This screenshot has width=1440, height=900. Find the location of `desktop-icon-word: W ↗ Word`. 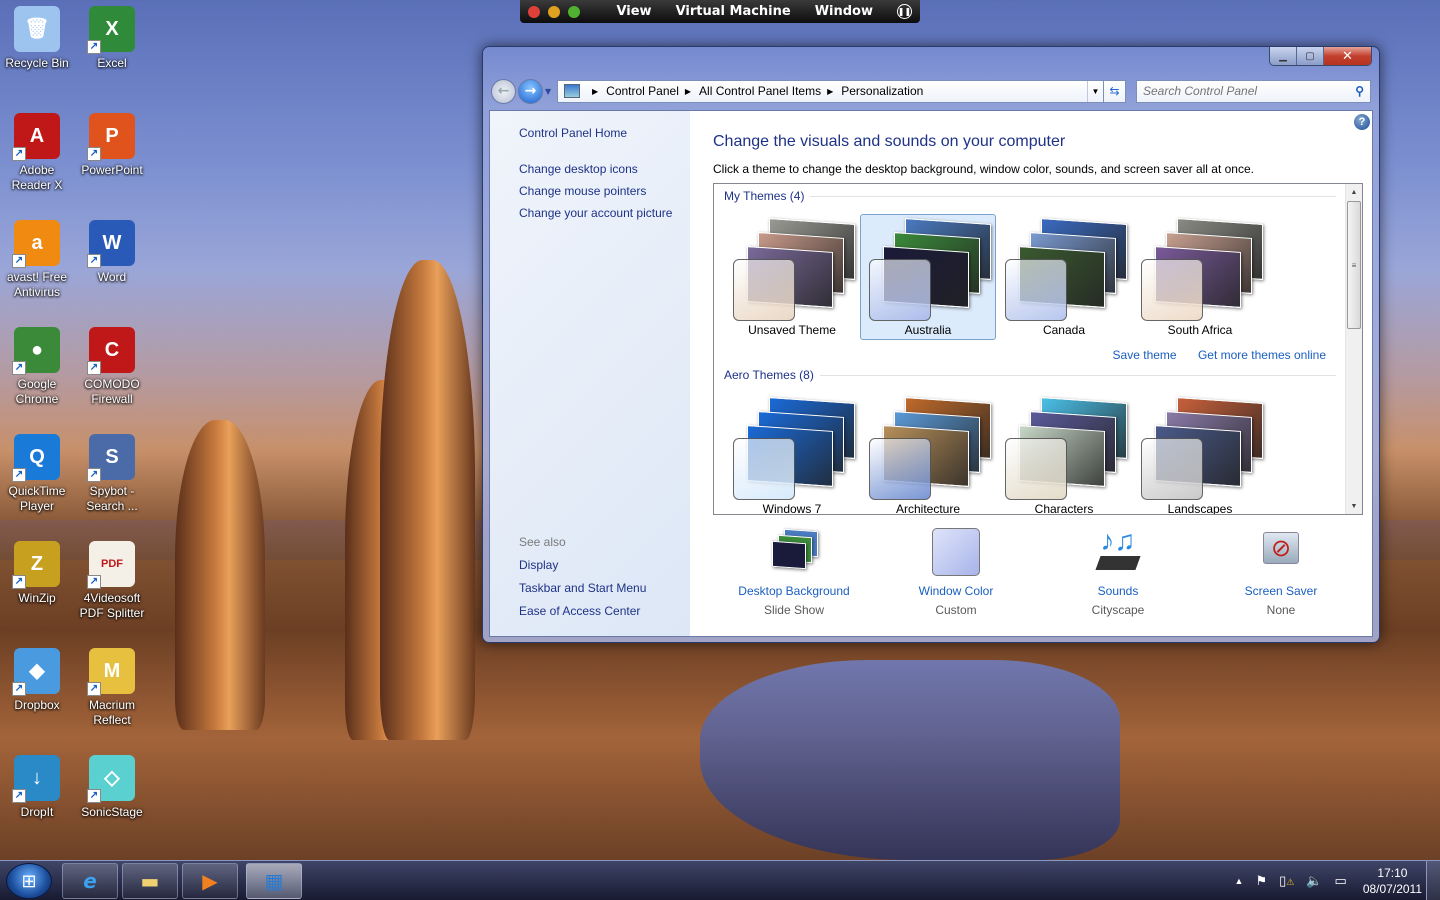

desktop-icon-word: W ↗ Word is located at coordinates (112, 249).